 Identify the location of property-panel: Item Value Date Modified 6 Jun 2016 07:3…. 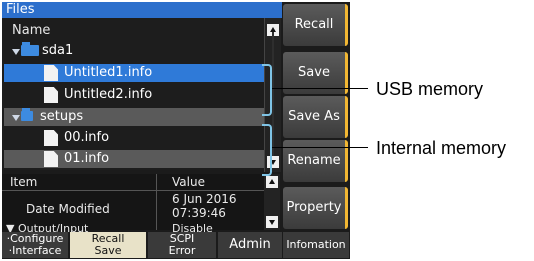
(133, 204).